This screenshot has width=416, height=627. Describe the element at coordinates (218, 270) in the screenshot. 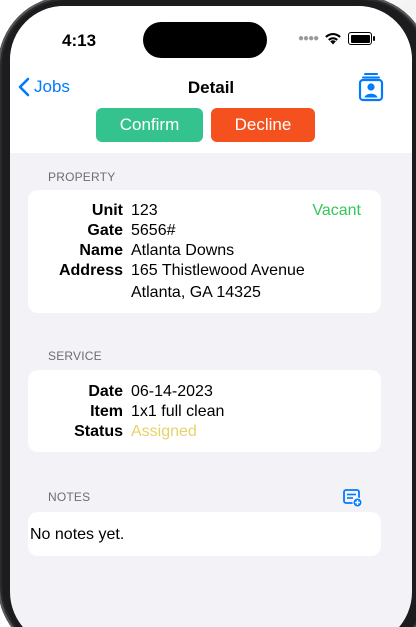

I see `field-value: 165 Thistlewood Avenue` at that location.